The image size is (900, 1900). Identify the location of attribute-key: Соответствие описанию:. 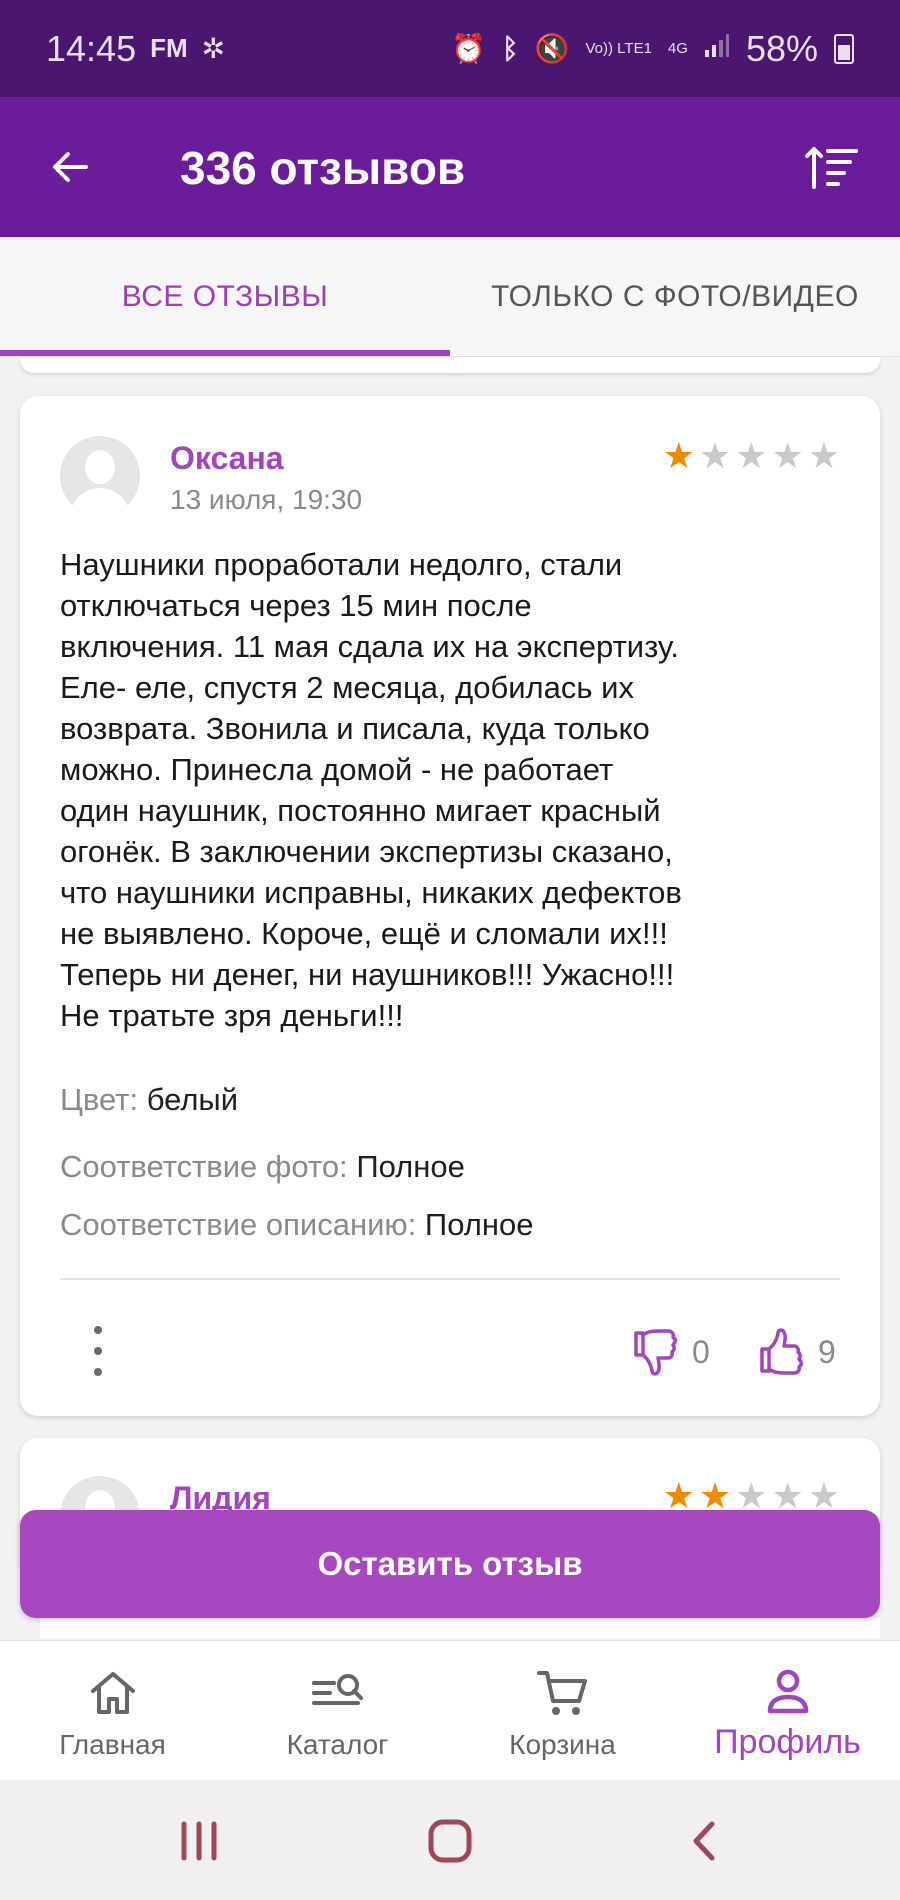
(238, 1224).